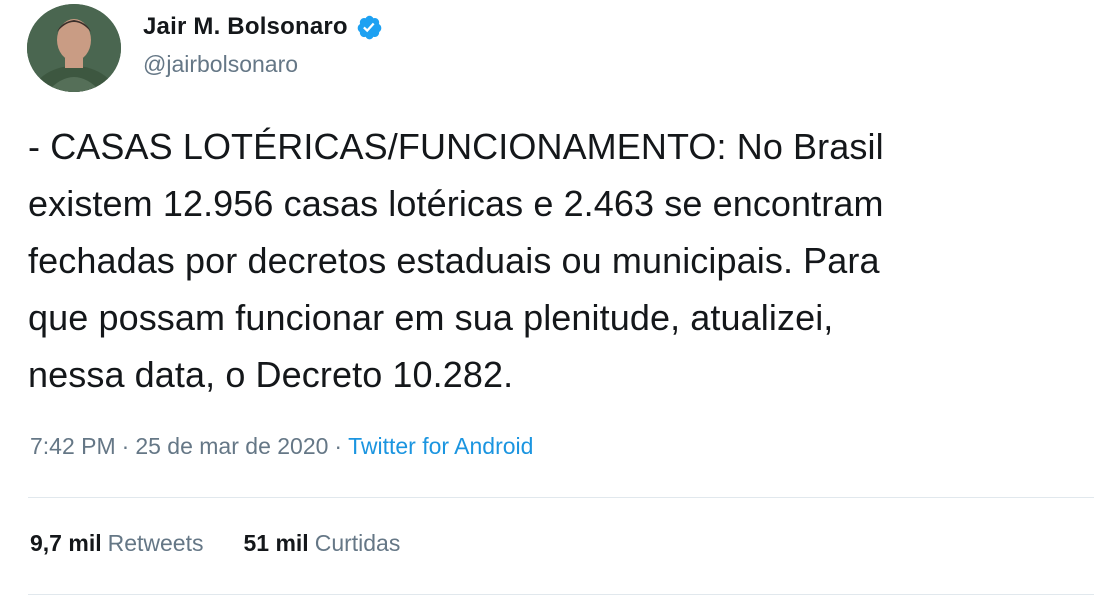  I want to click on tweet-time: 7:42 PM, so click(73, 446).